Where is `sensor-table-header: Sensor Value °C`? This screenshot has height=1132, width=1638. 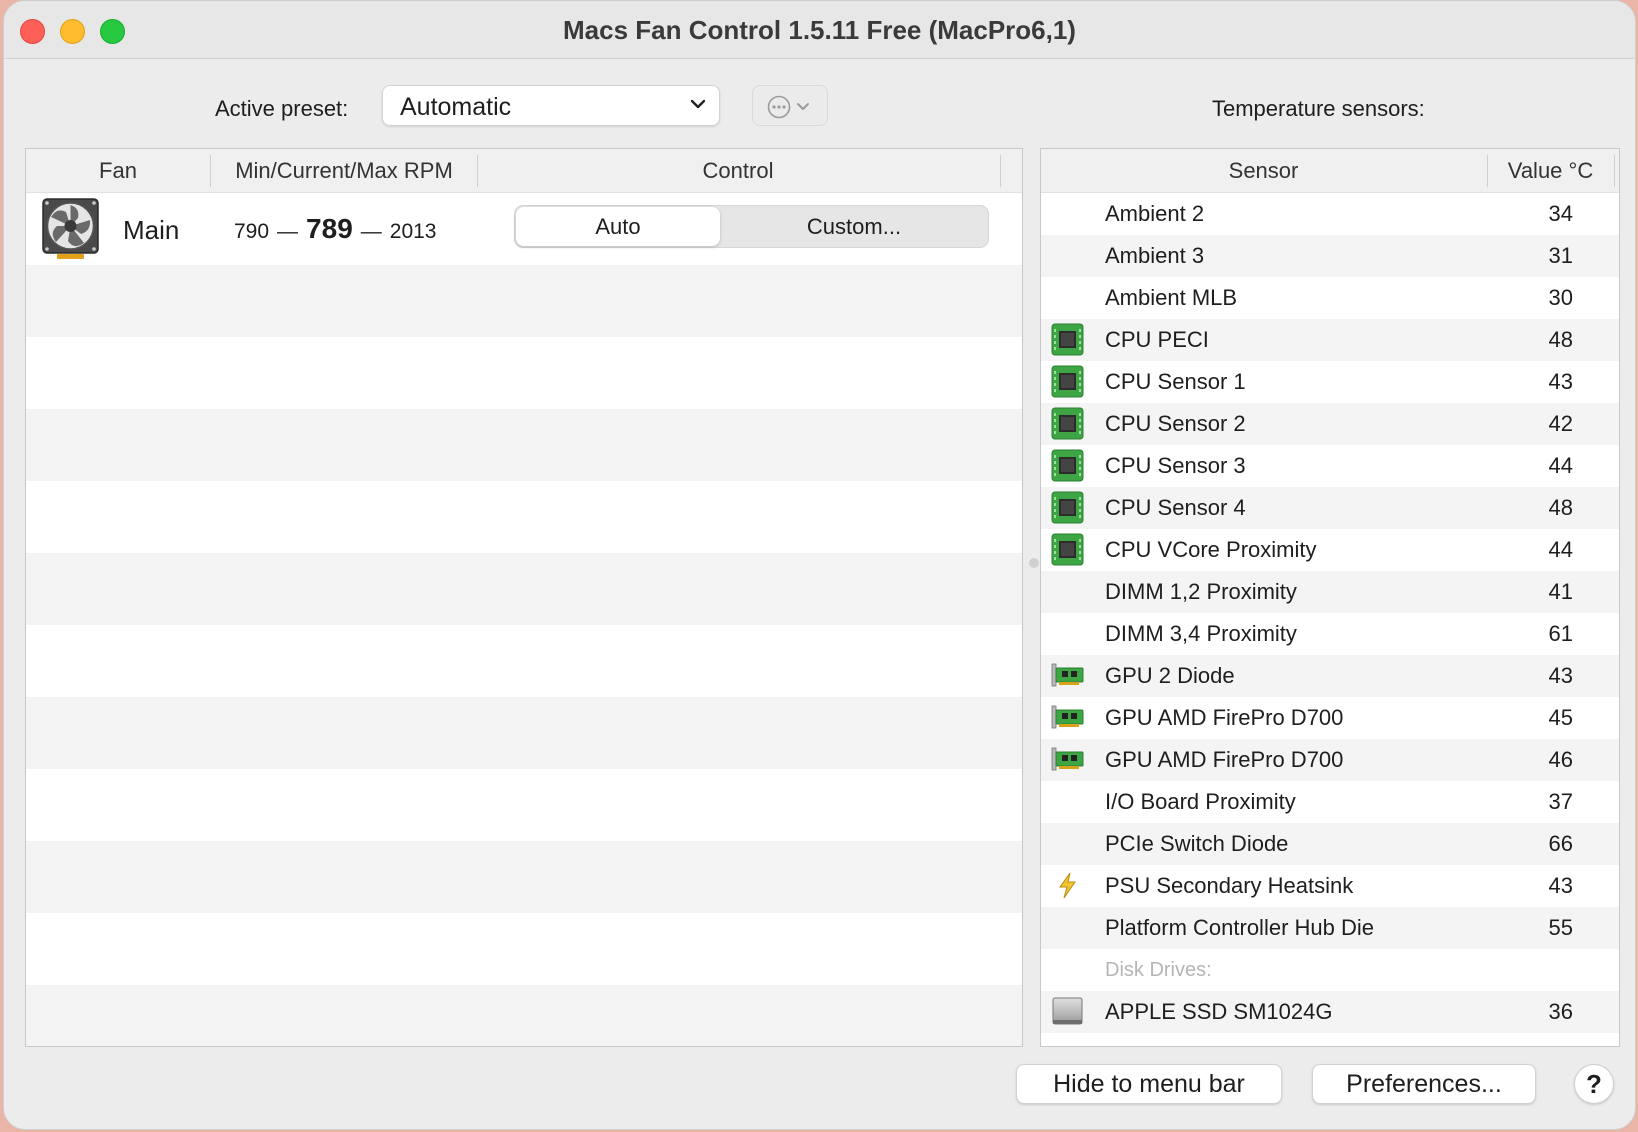
sensor-table-header: Sensor Value °C is located at coordinates (1330, 171).